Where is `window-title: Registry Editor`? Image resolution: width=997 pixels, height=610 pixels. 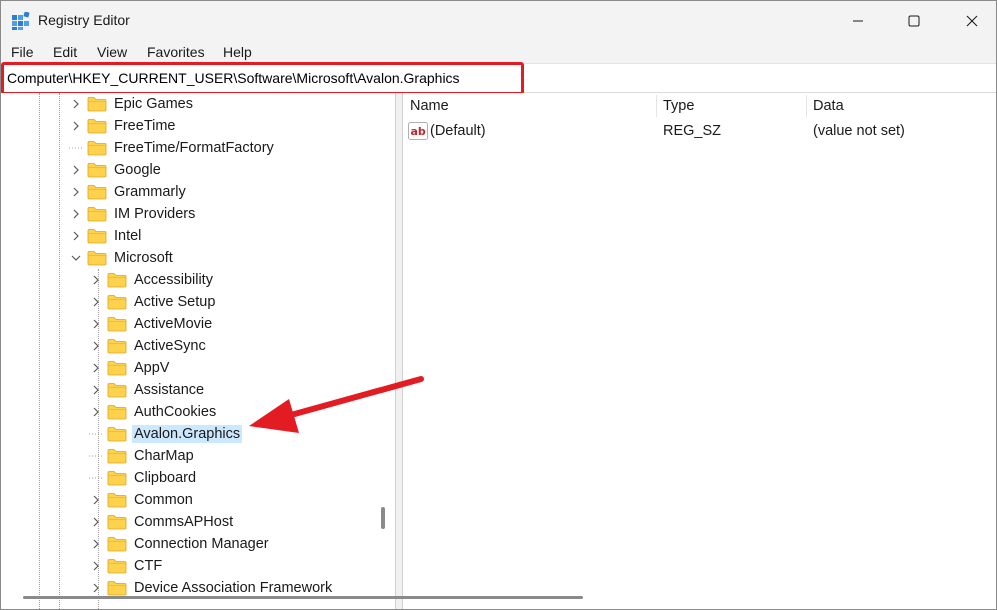 window-title: Registry Editor is located at coordinates (84, 20).